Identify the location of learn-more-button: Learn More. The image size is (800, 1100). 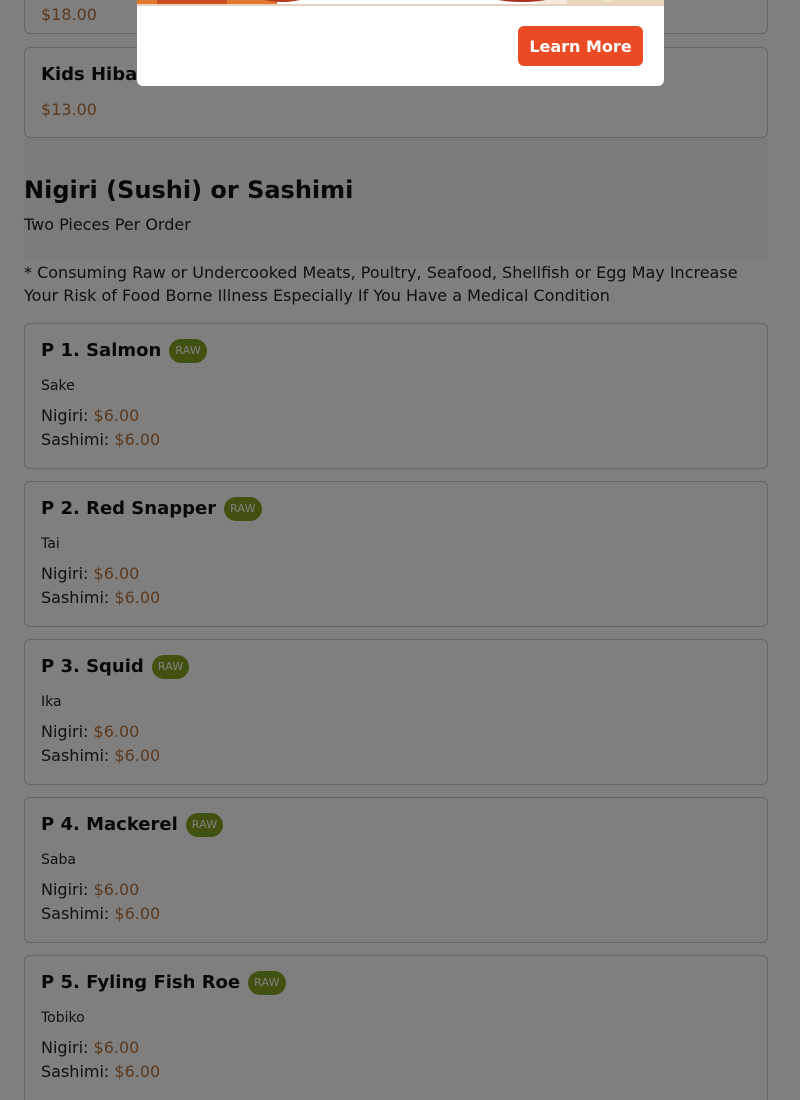
(580, 46).